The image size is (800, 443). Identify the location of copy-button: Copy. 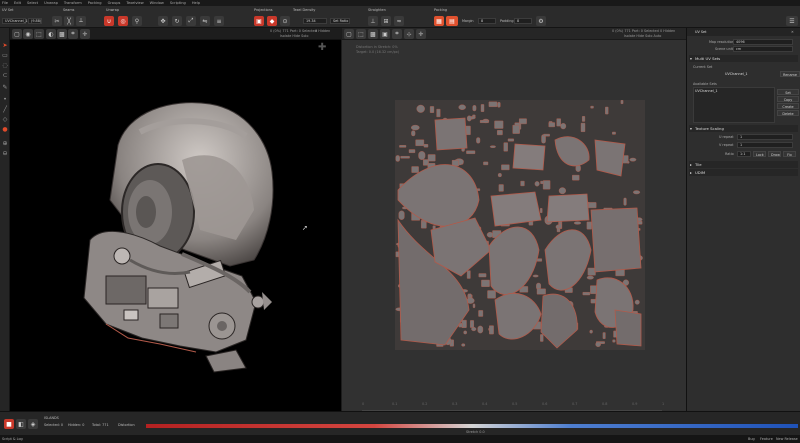
(788, 99).